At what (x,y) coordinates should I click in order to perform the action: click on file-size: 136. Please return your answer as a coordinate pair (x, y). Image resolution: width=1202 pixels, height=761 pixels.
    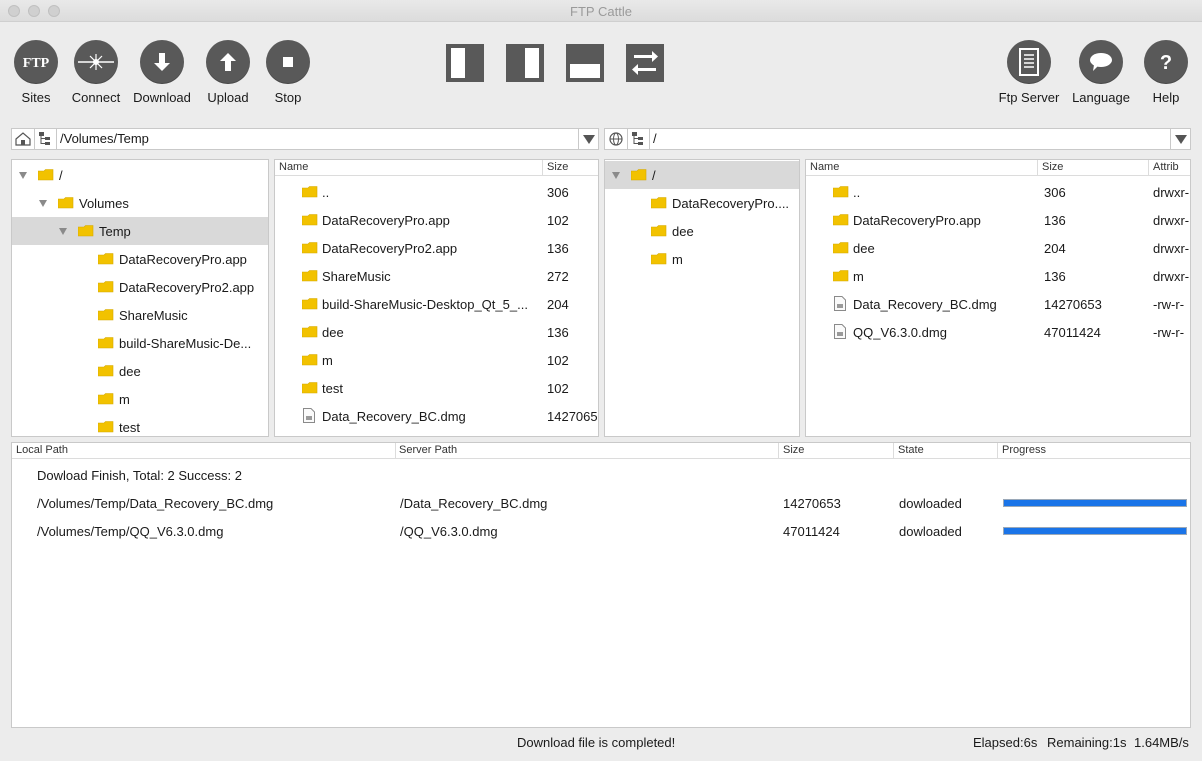
    Looking at the image, I should click on (558, 248).